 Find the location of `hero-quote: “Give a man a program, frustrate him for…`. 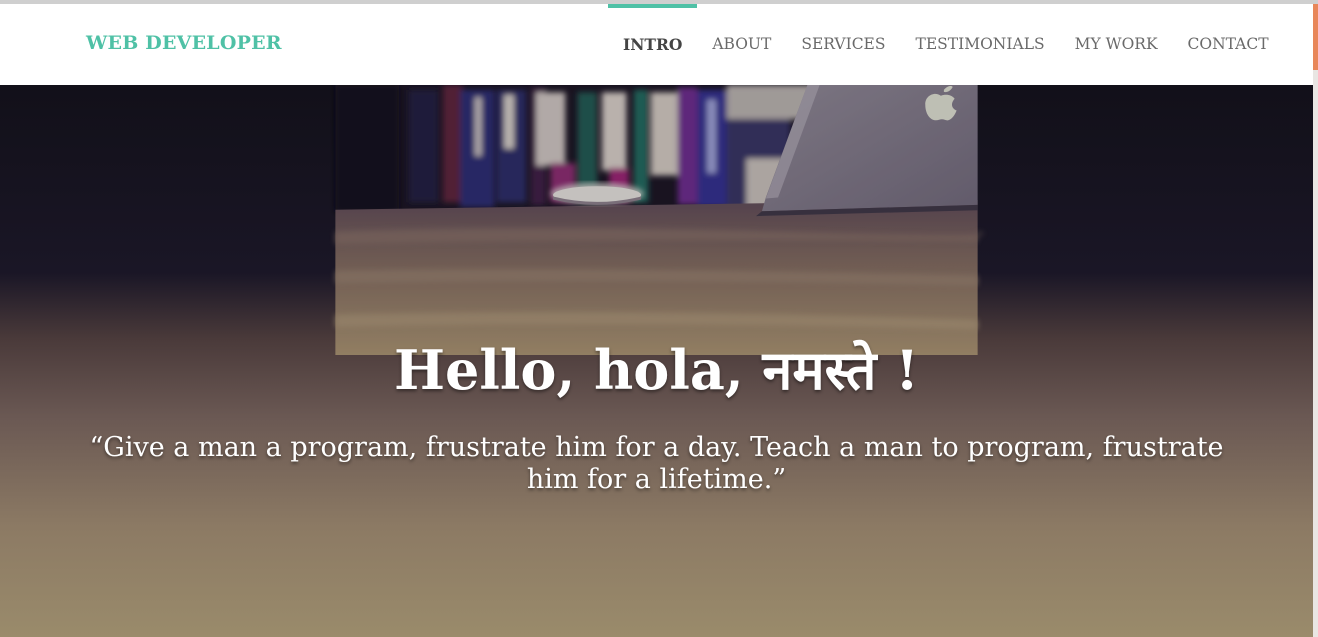

hero-quote: “Give a man a program, frustrate him for… is located at coordinates (656, 463).